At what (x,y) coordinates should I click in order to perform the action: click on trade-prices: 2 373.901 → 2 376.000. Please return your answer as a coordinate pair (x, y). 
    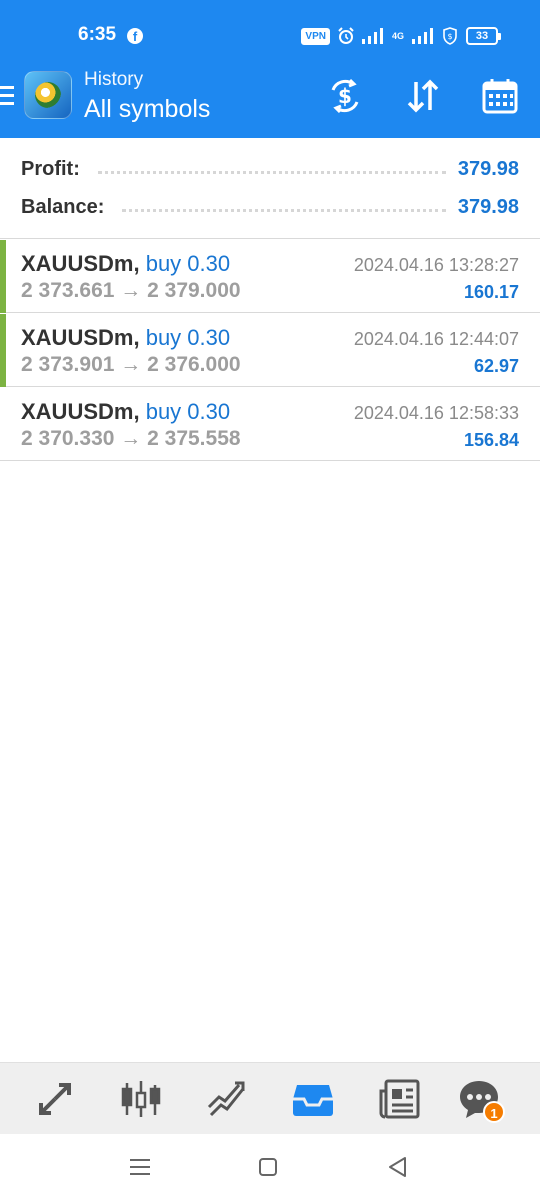
    Looking at the image, I should click on (131, 364).